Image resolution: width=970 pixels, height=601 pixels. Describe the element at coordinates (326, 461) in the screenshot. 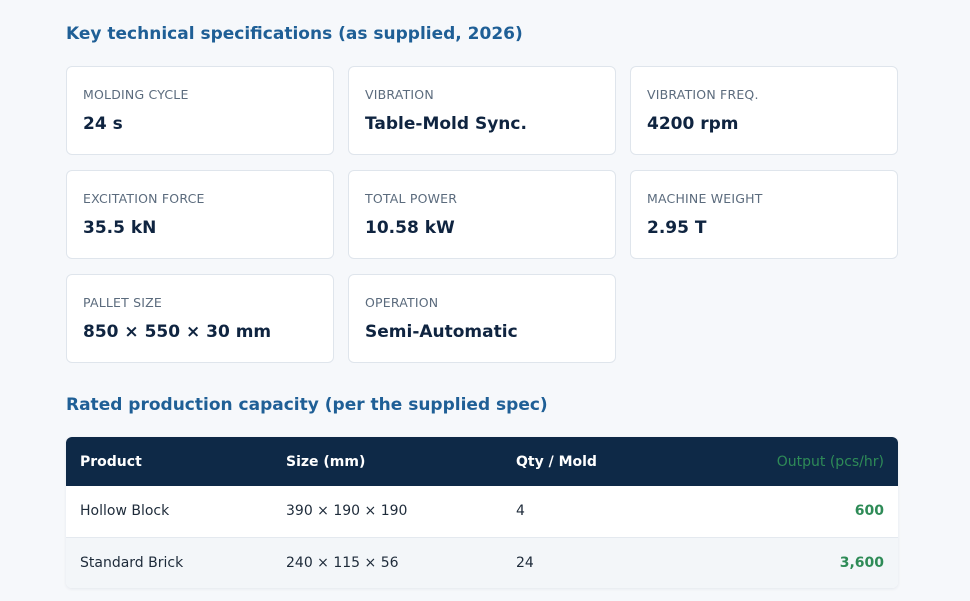

I see `col-header-size: Size (mm)` at that location.